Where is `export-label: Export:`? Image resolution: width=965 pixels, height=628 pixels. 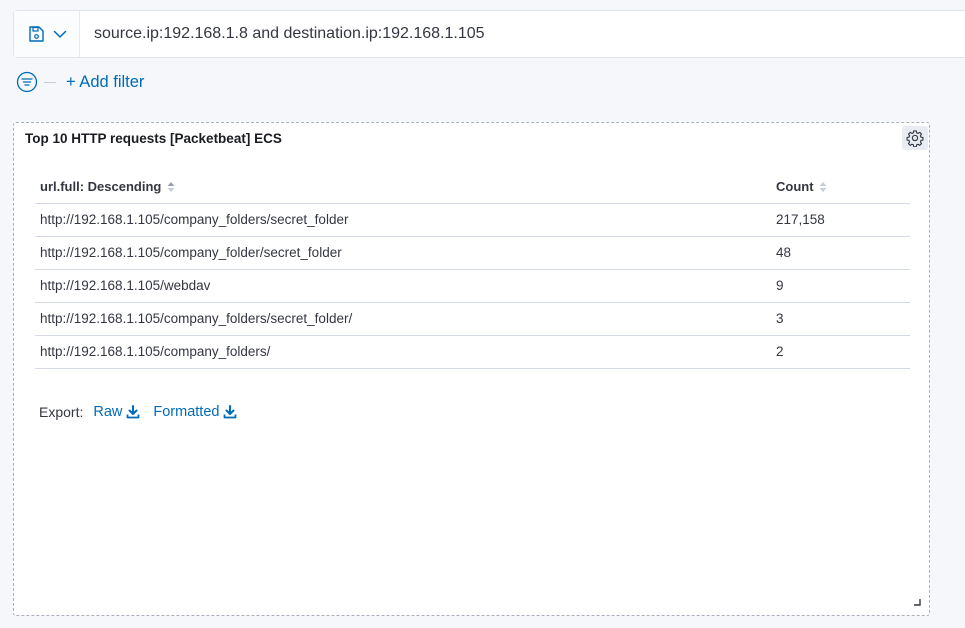 export-label: Export: is located at coordinates (61, 412).